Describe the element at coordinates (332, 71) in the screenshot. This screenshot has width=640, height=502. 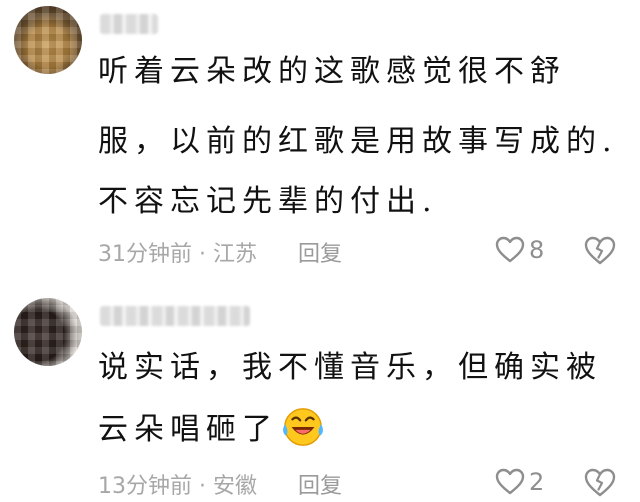
I see `comment-text-line: 听着云朵改的这歌感觉很不舒` at that location.